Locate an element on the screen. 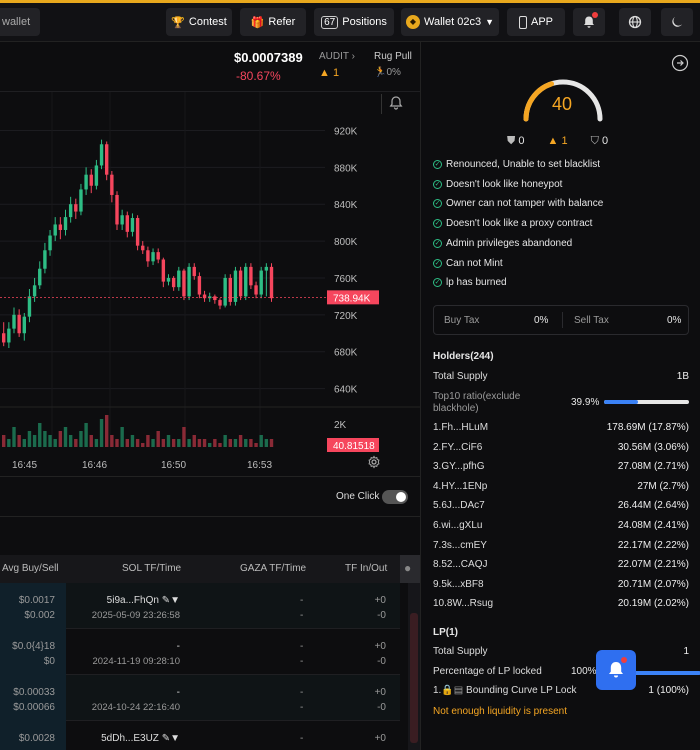  holder-row: 5.6J...DAc7 26.44M (2.64%) is located at coordinates (561, 508).